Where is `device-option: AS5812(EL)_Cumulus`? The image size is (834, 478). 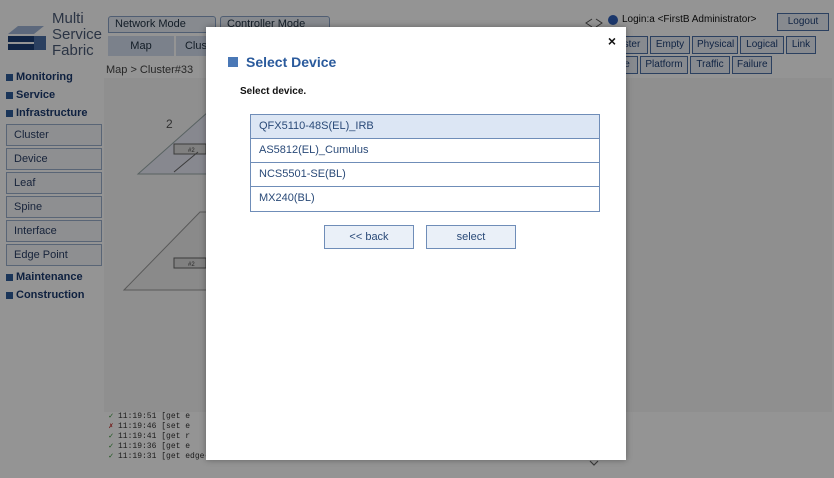 device-option: AS5812(EL)_Cumulus is located at coordinates (425, 151).